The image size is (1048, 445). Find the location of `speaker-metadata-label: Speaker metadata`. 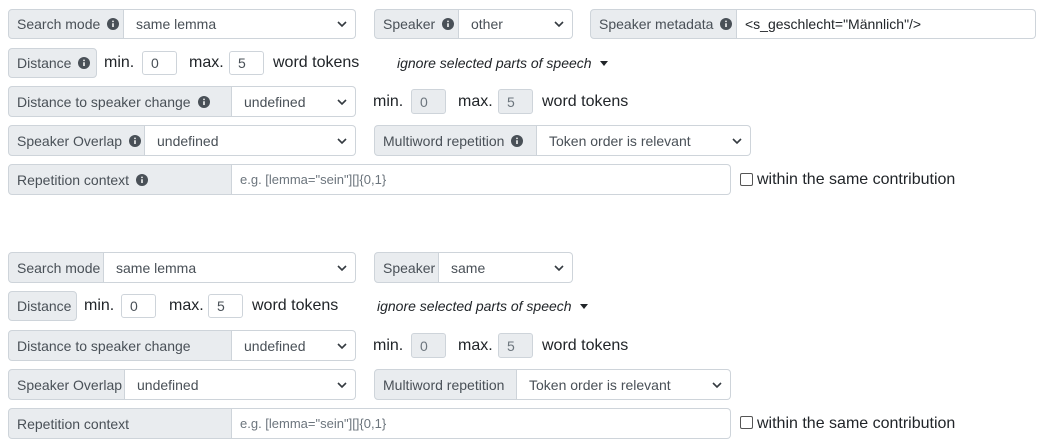

speaker-metadata-label: Speaker metadata is located at coordinates (663, 24).